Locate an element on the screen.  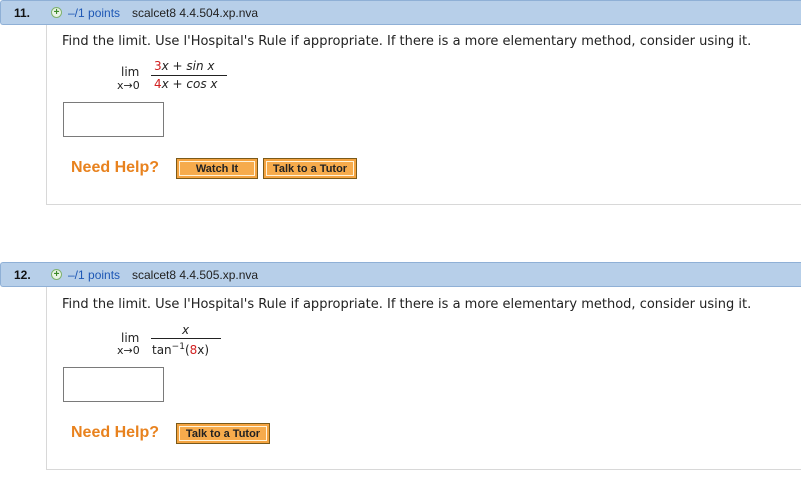
fraction-numerator: 3x + sin x is located at coordinates (184, 66).